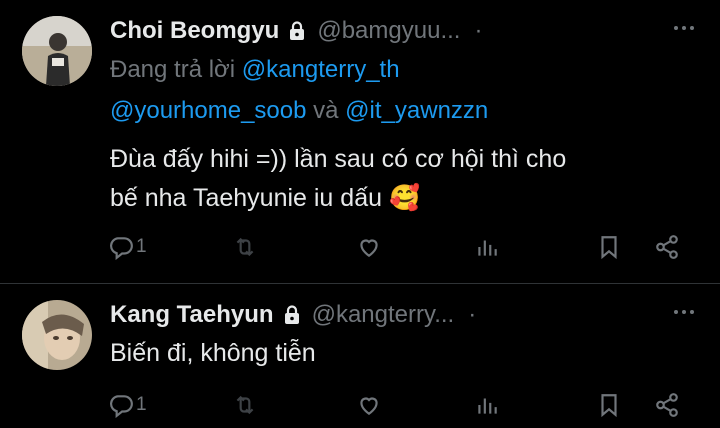 The width and height of the screenshot is (720, 428). What do you see at coordinates (194, 31) in the screenshot?
I see `author-name: Choi Beomgyu` at bounding box center [194, 31].